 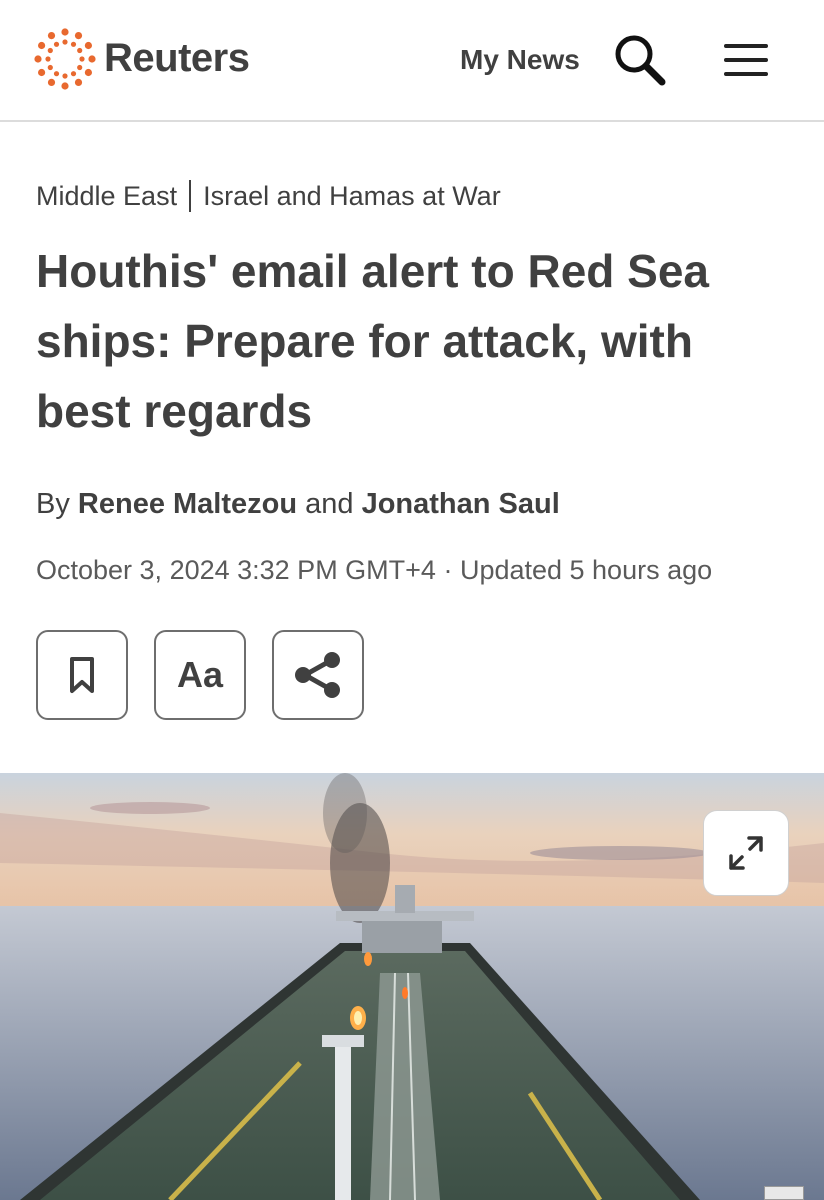 I want to click on author-link-jonathan-saul: Jonathan Saul, so click(x=461, y=504).